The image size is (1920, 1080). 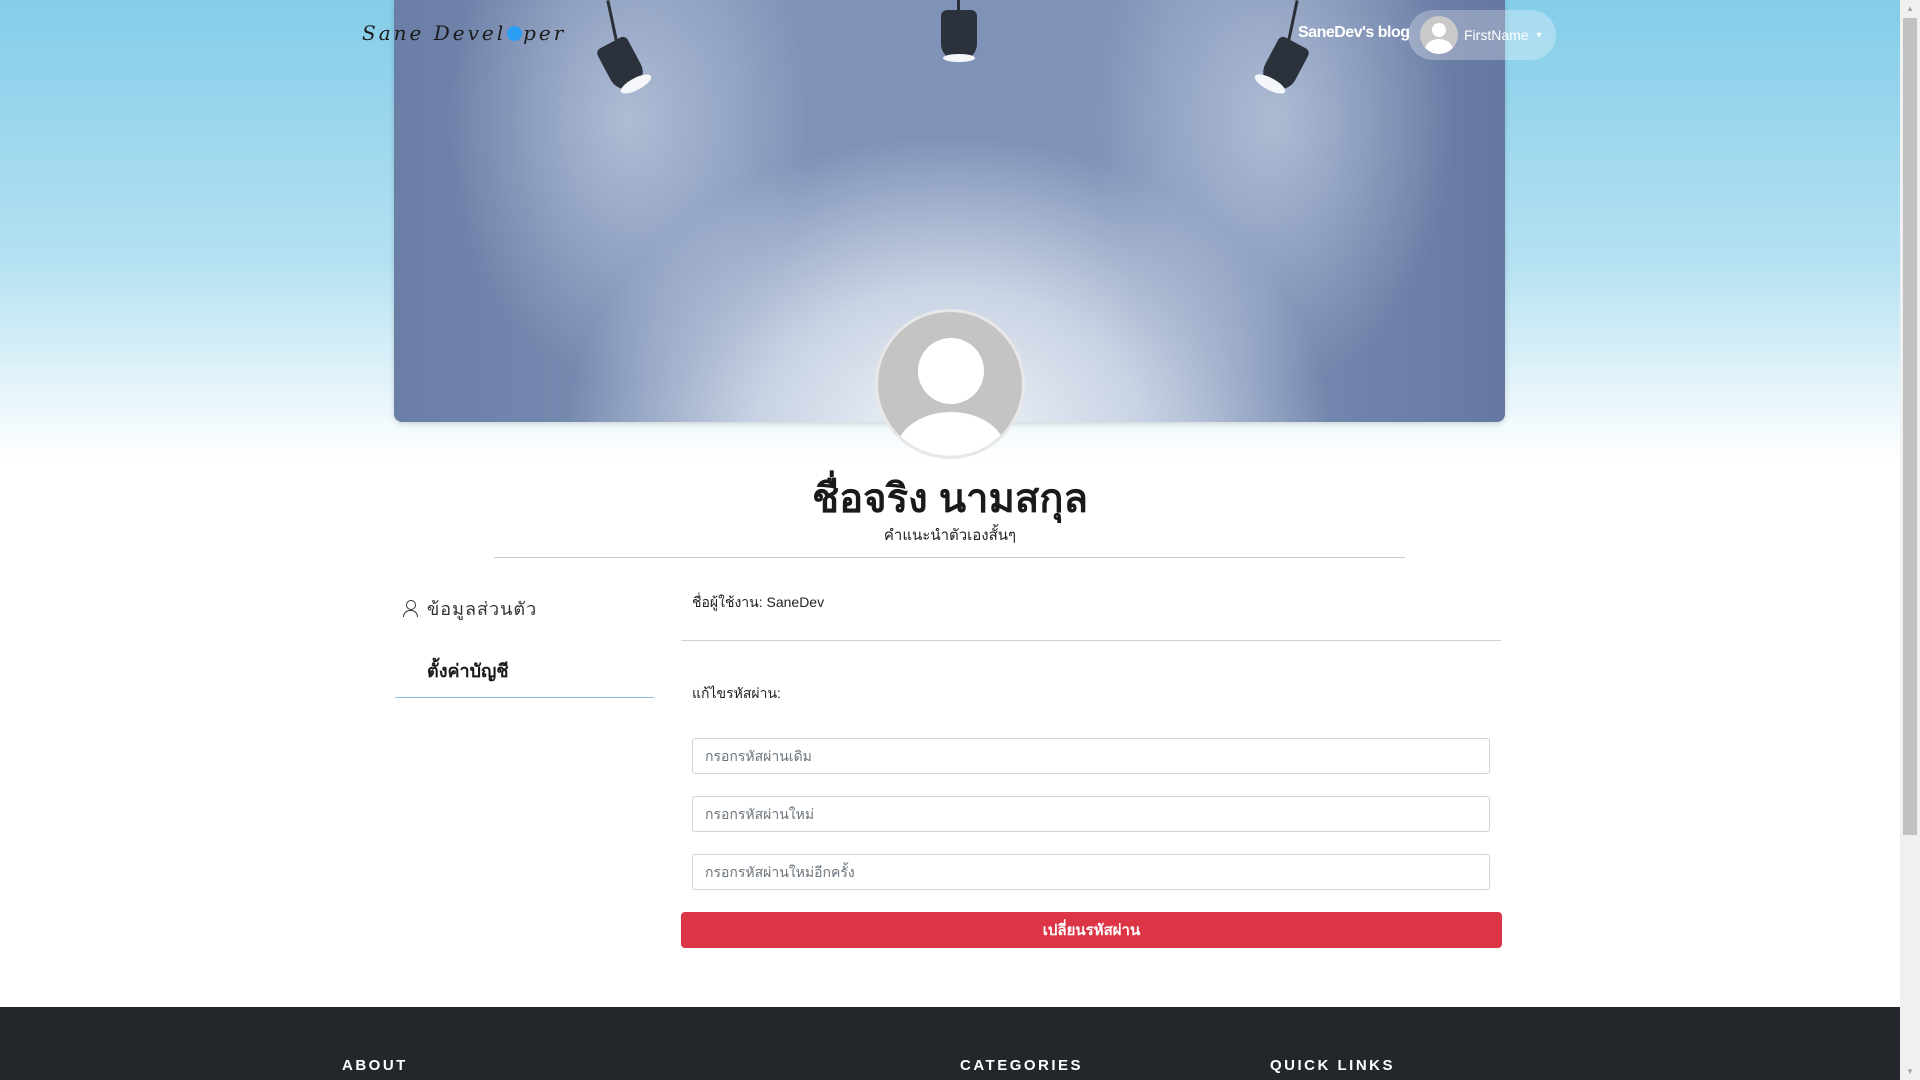 I want to click on confirm-password-field, so click(x=1091, y=872).